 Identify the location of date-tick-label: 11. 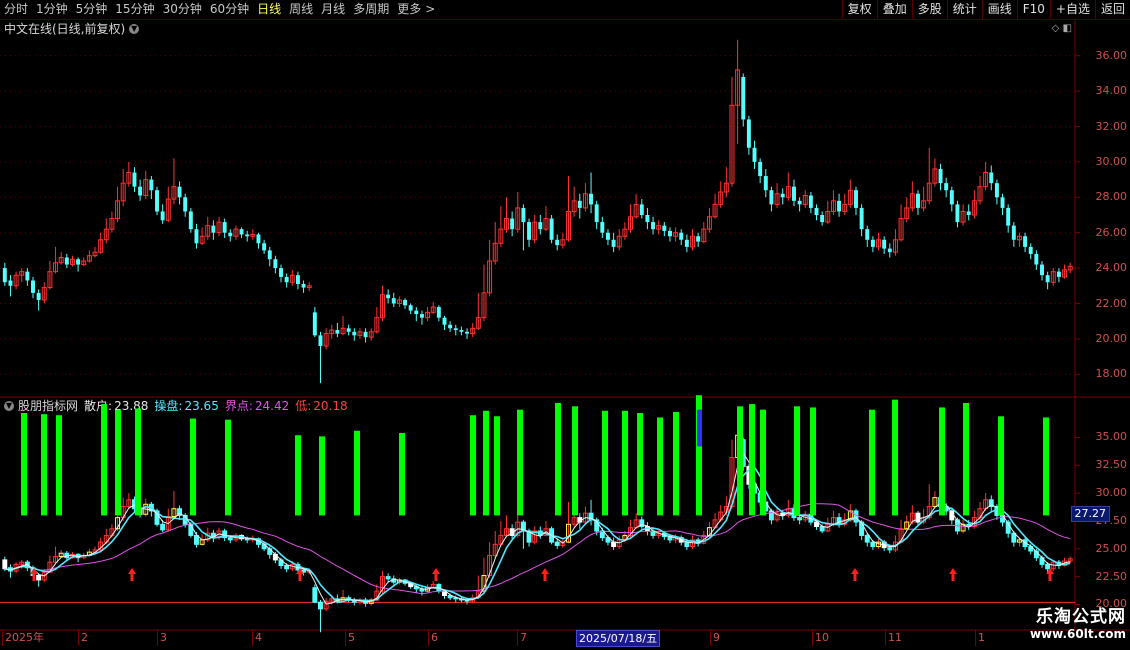
(893, 638).